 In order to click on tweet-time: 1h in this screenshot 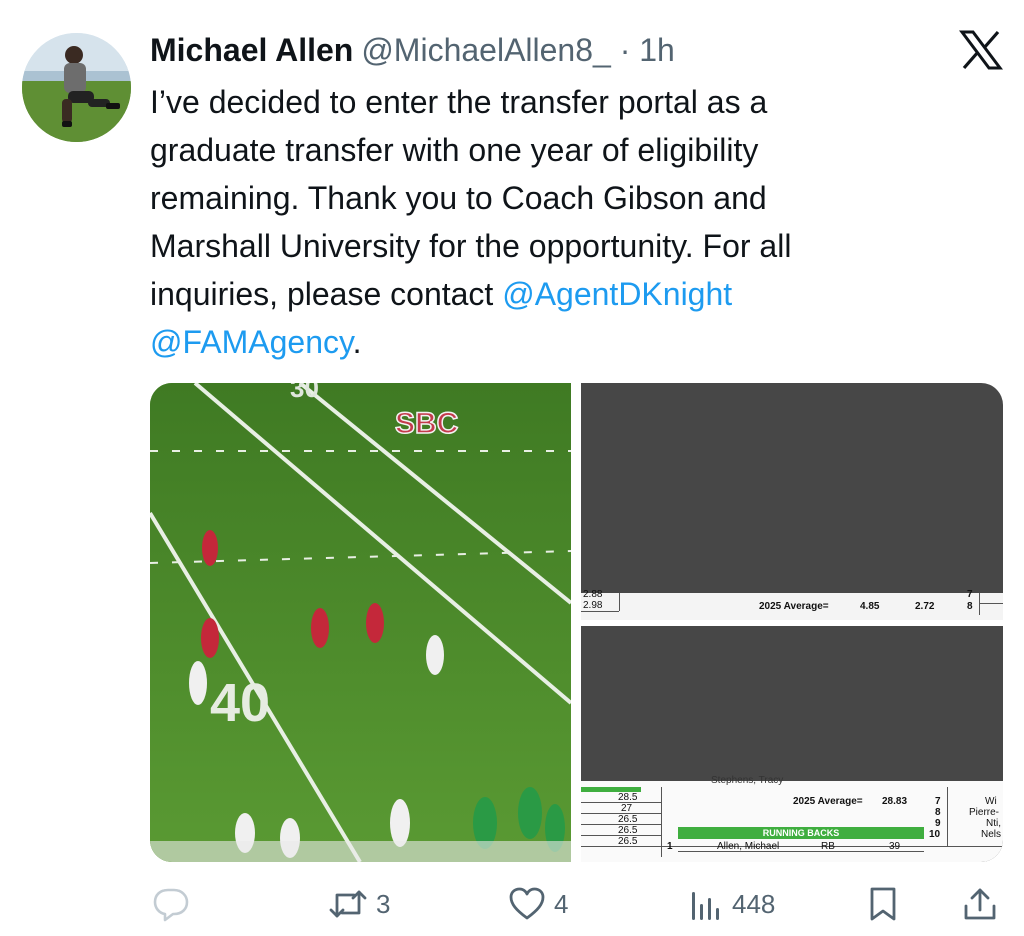, I will do `click(657, 50)`.